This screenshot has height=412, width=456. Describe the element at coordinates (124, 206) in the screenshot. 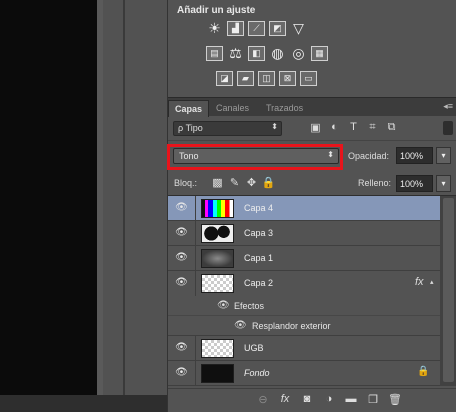

I see `dock-divider` at that location.